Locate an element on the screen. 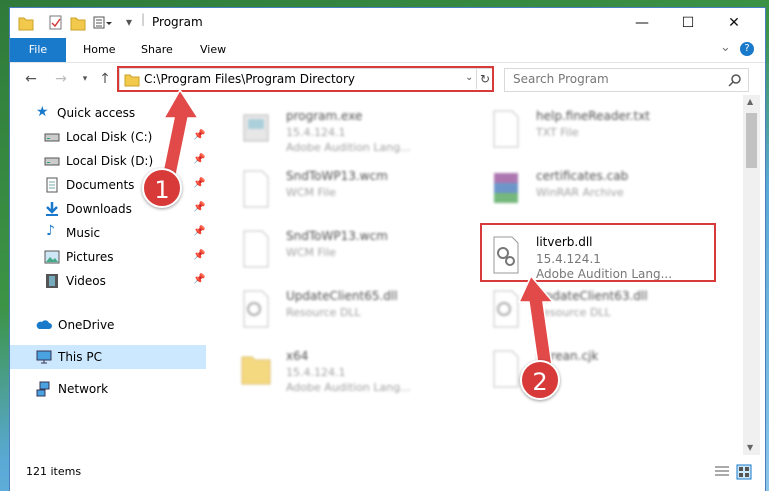 The height and width of the screenshot is (491, 769). sidebar-item-label: Quick access is located at coordinates (96, 113).